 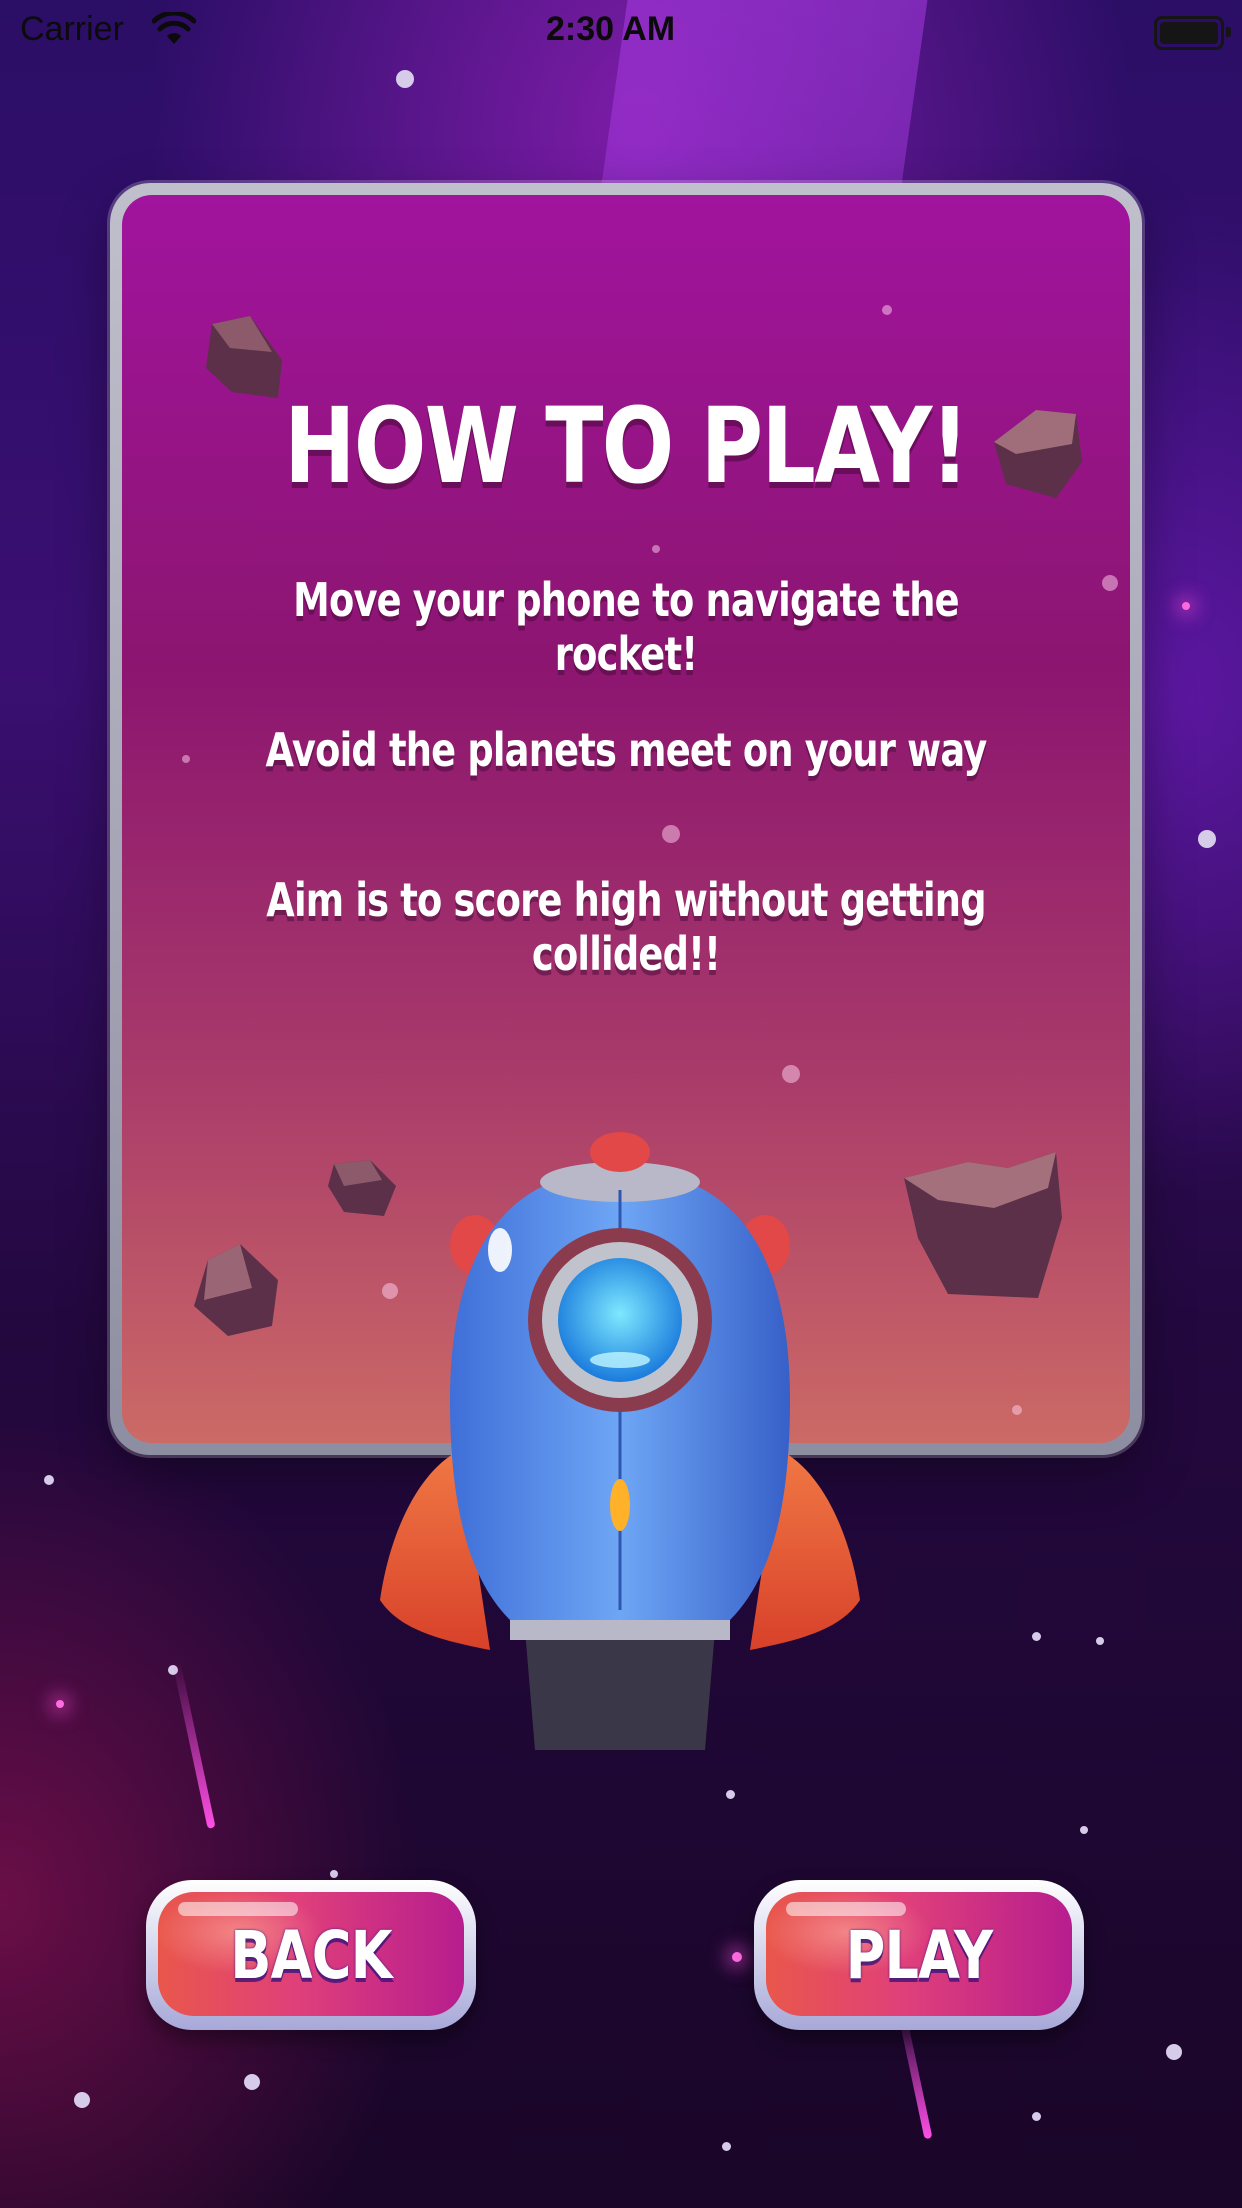 What do you see at coordinates (626, 750) in the screenshot?
I see `instruction-line-2: Avoid the planets meet on your way` at bounding box center [626, 750].